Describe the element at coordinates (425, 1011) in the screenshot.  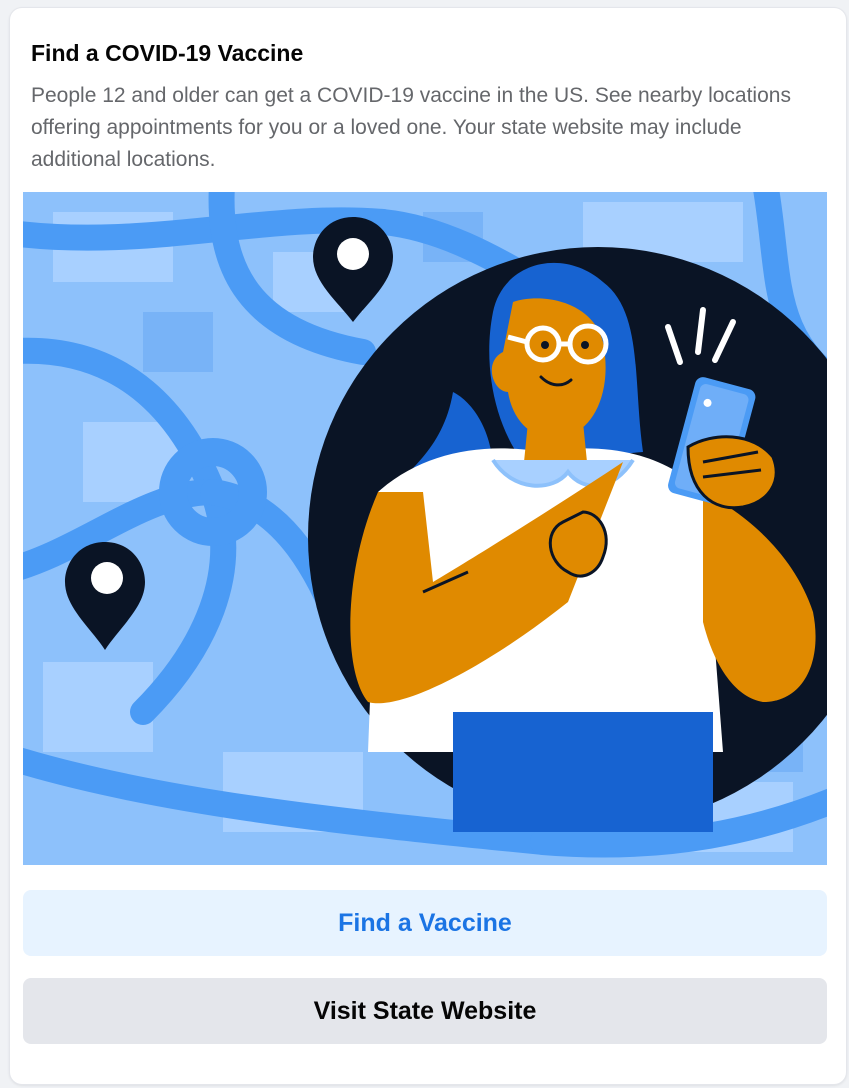
I see `visit-state-website-button: Visit State Website` at that location.